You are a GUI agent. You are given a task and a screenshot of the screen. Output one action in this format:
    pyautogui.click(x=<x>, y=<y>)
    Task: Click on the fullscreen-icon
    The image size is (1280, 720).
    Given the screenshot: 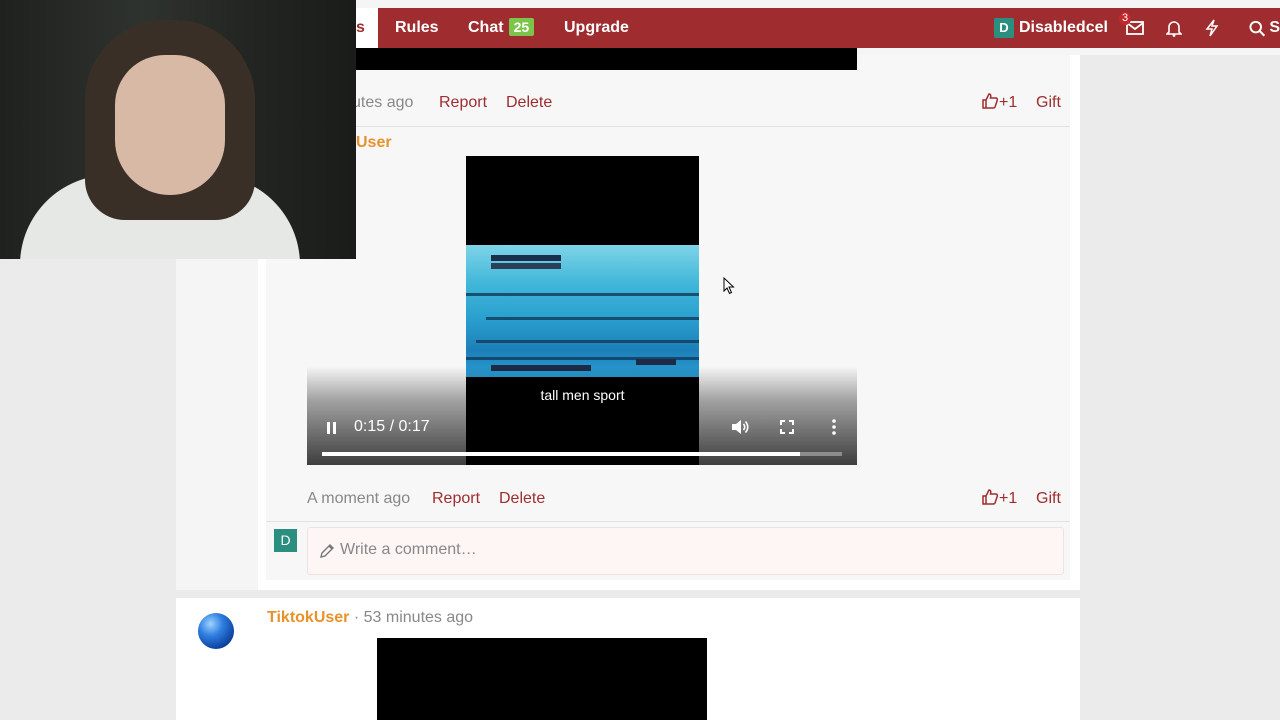 What is the action you would take?
    pyautogui.click(x=787, y=427)
    